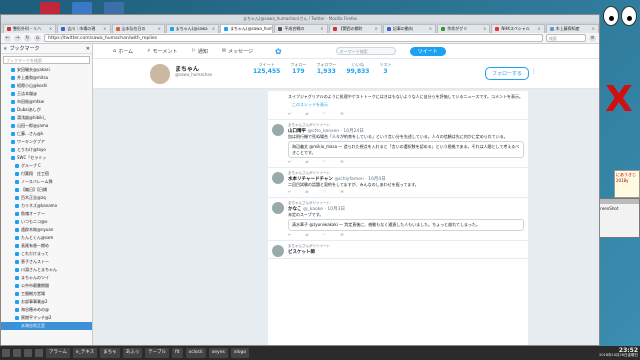 The width and height of the screenshot is (640, 360). Describe the element at coordinates (406, 252) in the screenshot. I see `tweet-author: ビスケット師` at that location.